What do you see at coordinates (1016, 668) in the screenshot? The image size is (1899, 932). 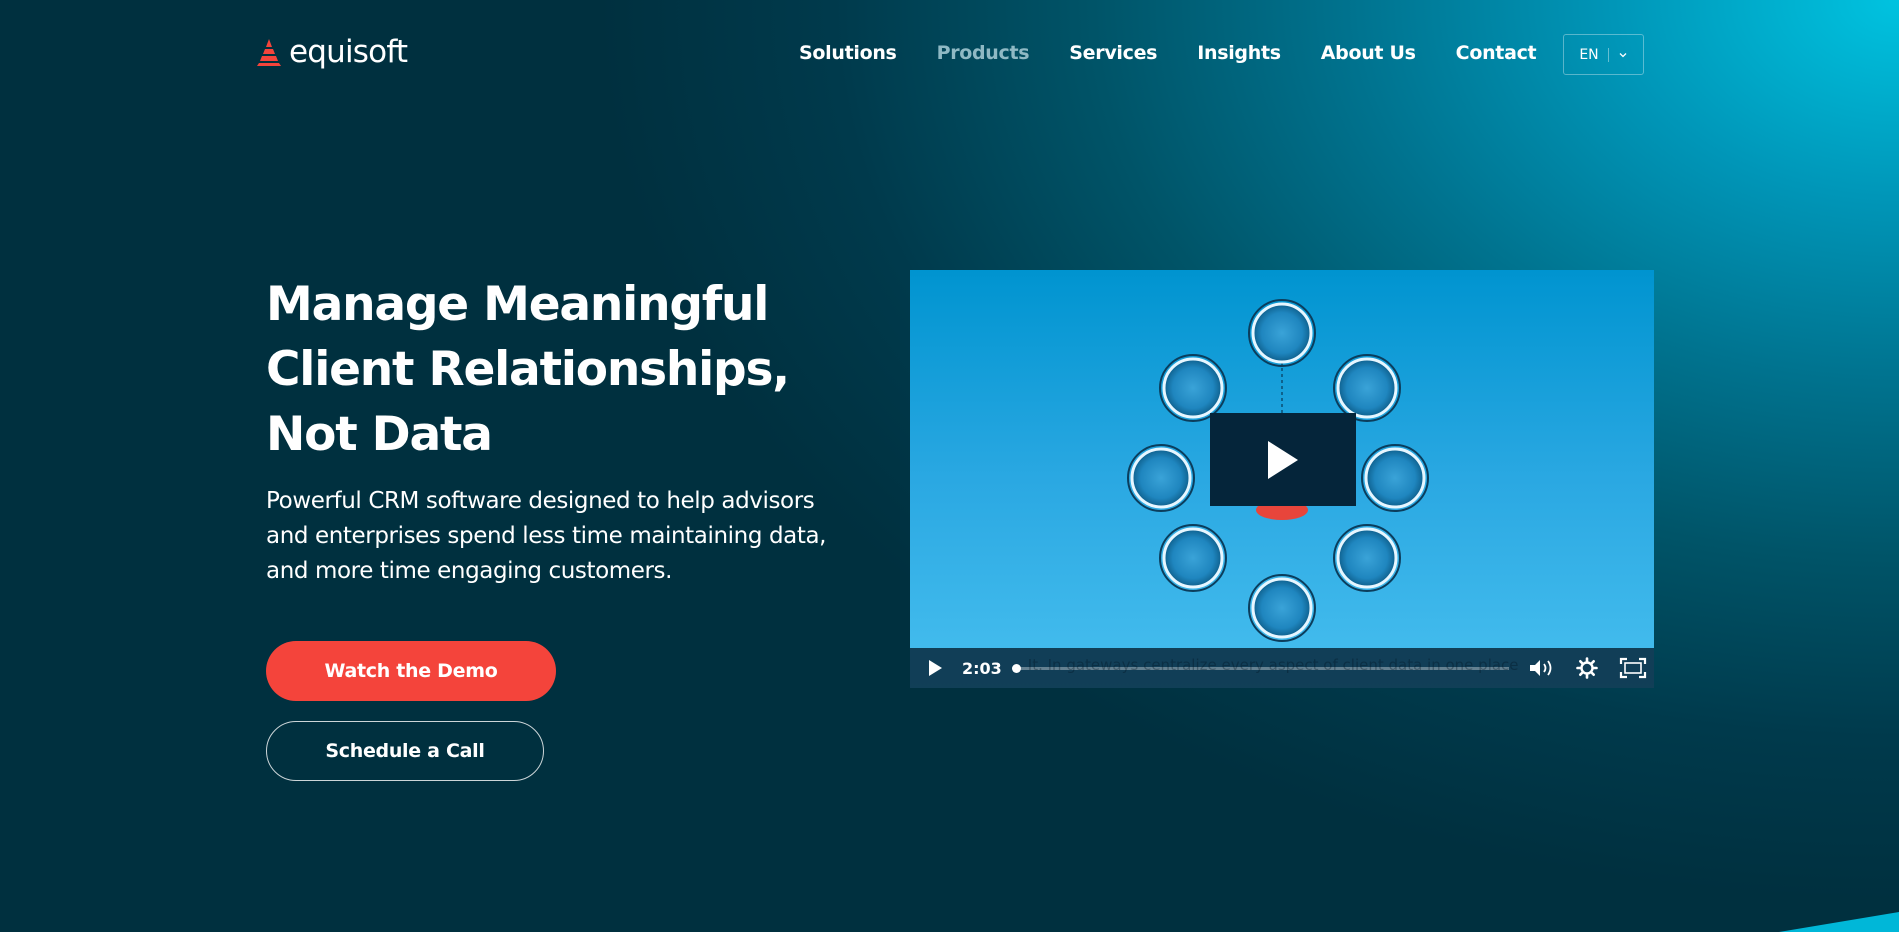 I see `progress-handle` at bounding box center [1016, 668].